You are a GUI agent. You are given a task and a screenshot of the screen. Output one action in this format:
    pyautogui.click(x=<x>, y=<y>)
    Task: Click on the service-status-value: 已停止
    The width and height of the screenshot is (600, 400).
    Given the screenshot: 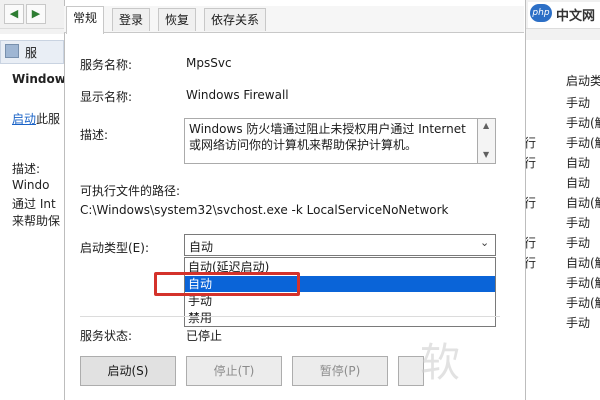 What is the action you would take?
    pyautogui.click(x=204, y=336)
    